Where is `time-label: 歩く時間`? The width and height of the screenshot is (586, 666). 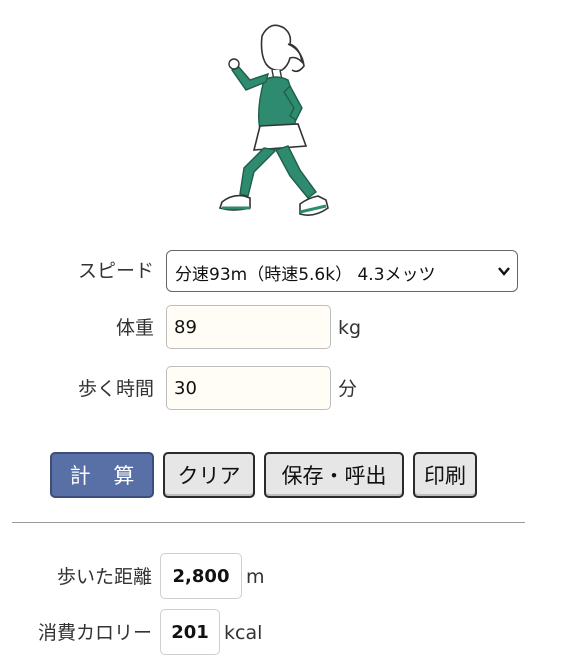 time-label: 歩く時間 is located at coordinates (115, 389).